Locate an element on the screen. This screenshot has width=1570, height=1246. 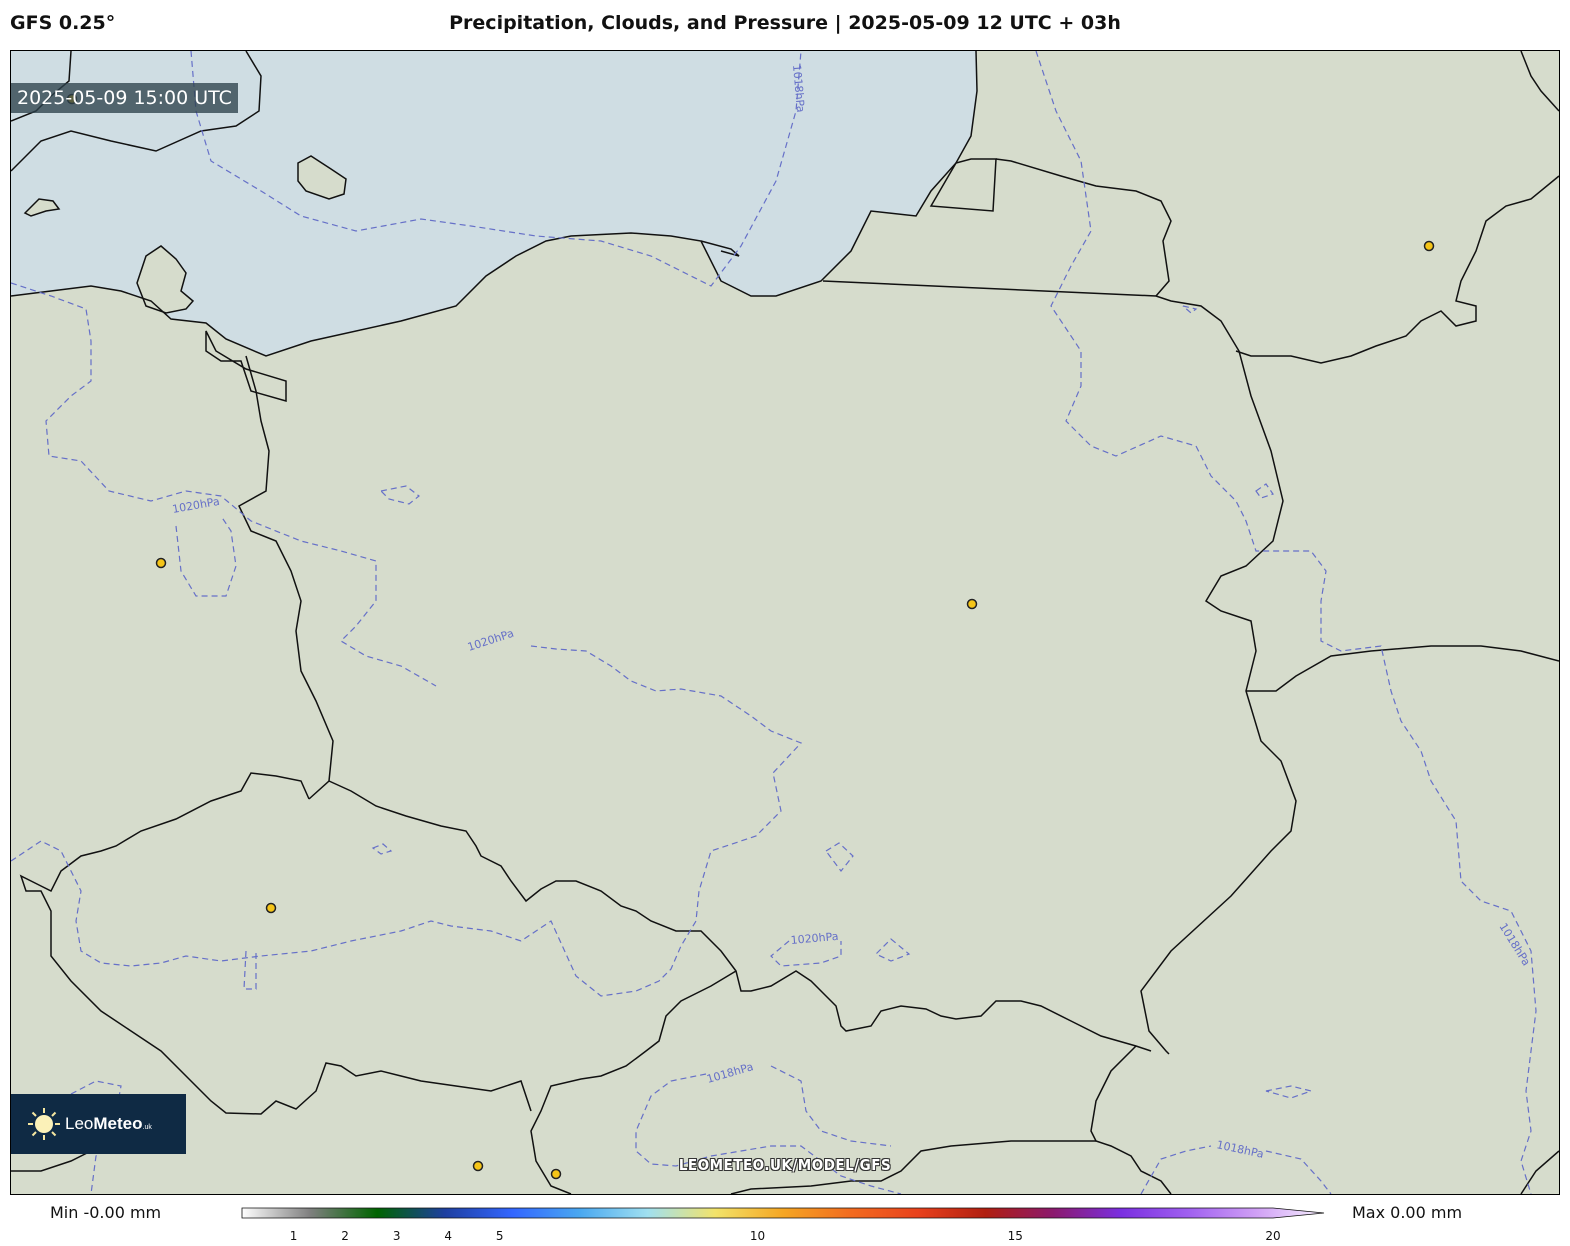
leometeo-logo: LeoMeteo.uk is located at coordinates (98, 1124).